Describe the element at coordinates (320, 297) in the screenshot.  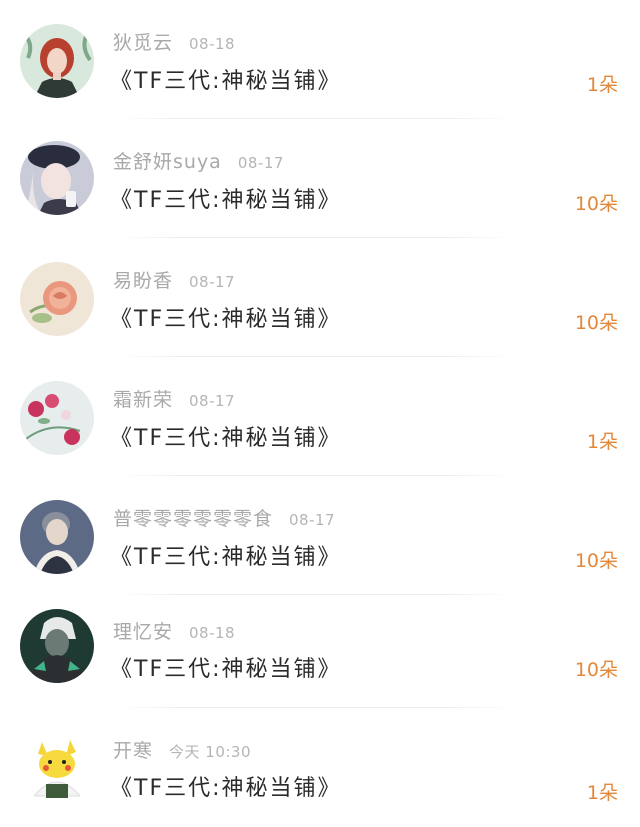
I see `list-item: 易盼香 08-17 《TF三代:神秘当铺》 10朵` at that location.